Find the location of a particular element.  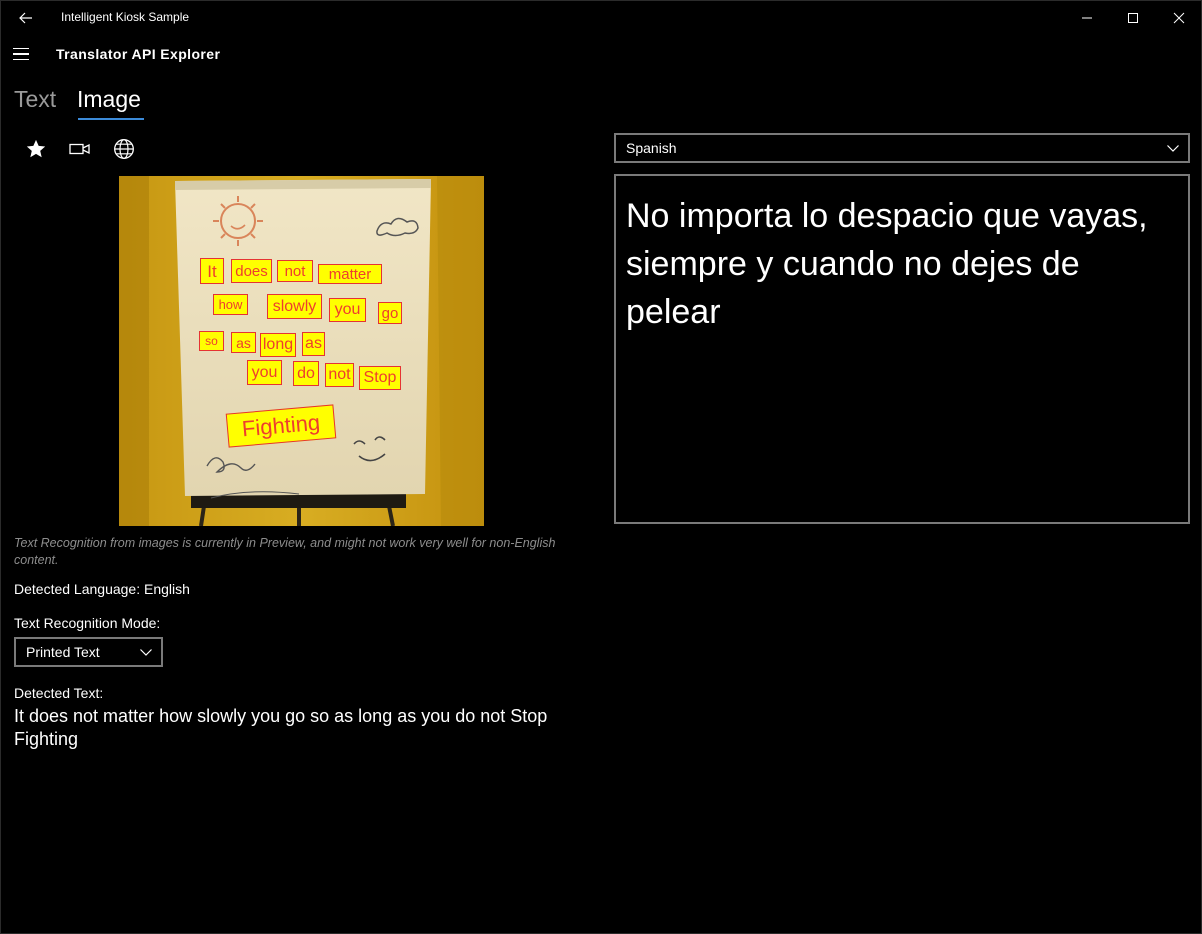

recognition-mode-value: Printed Text is located at coordinates (63, 652).